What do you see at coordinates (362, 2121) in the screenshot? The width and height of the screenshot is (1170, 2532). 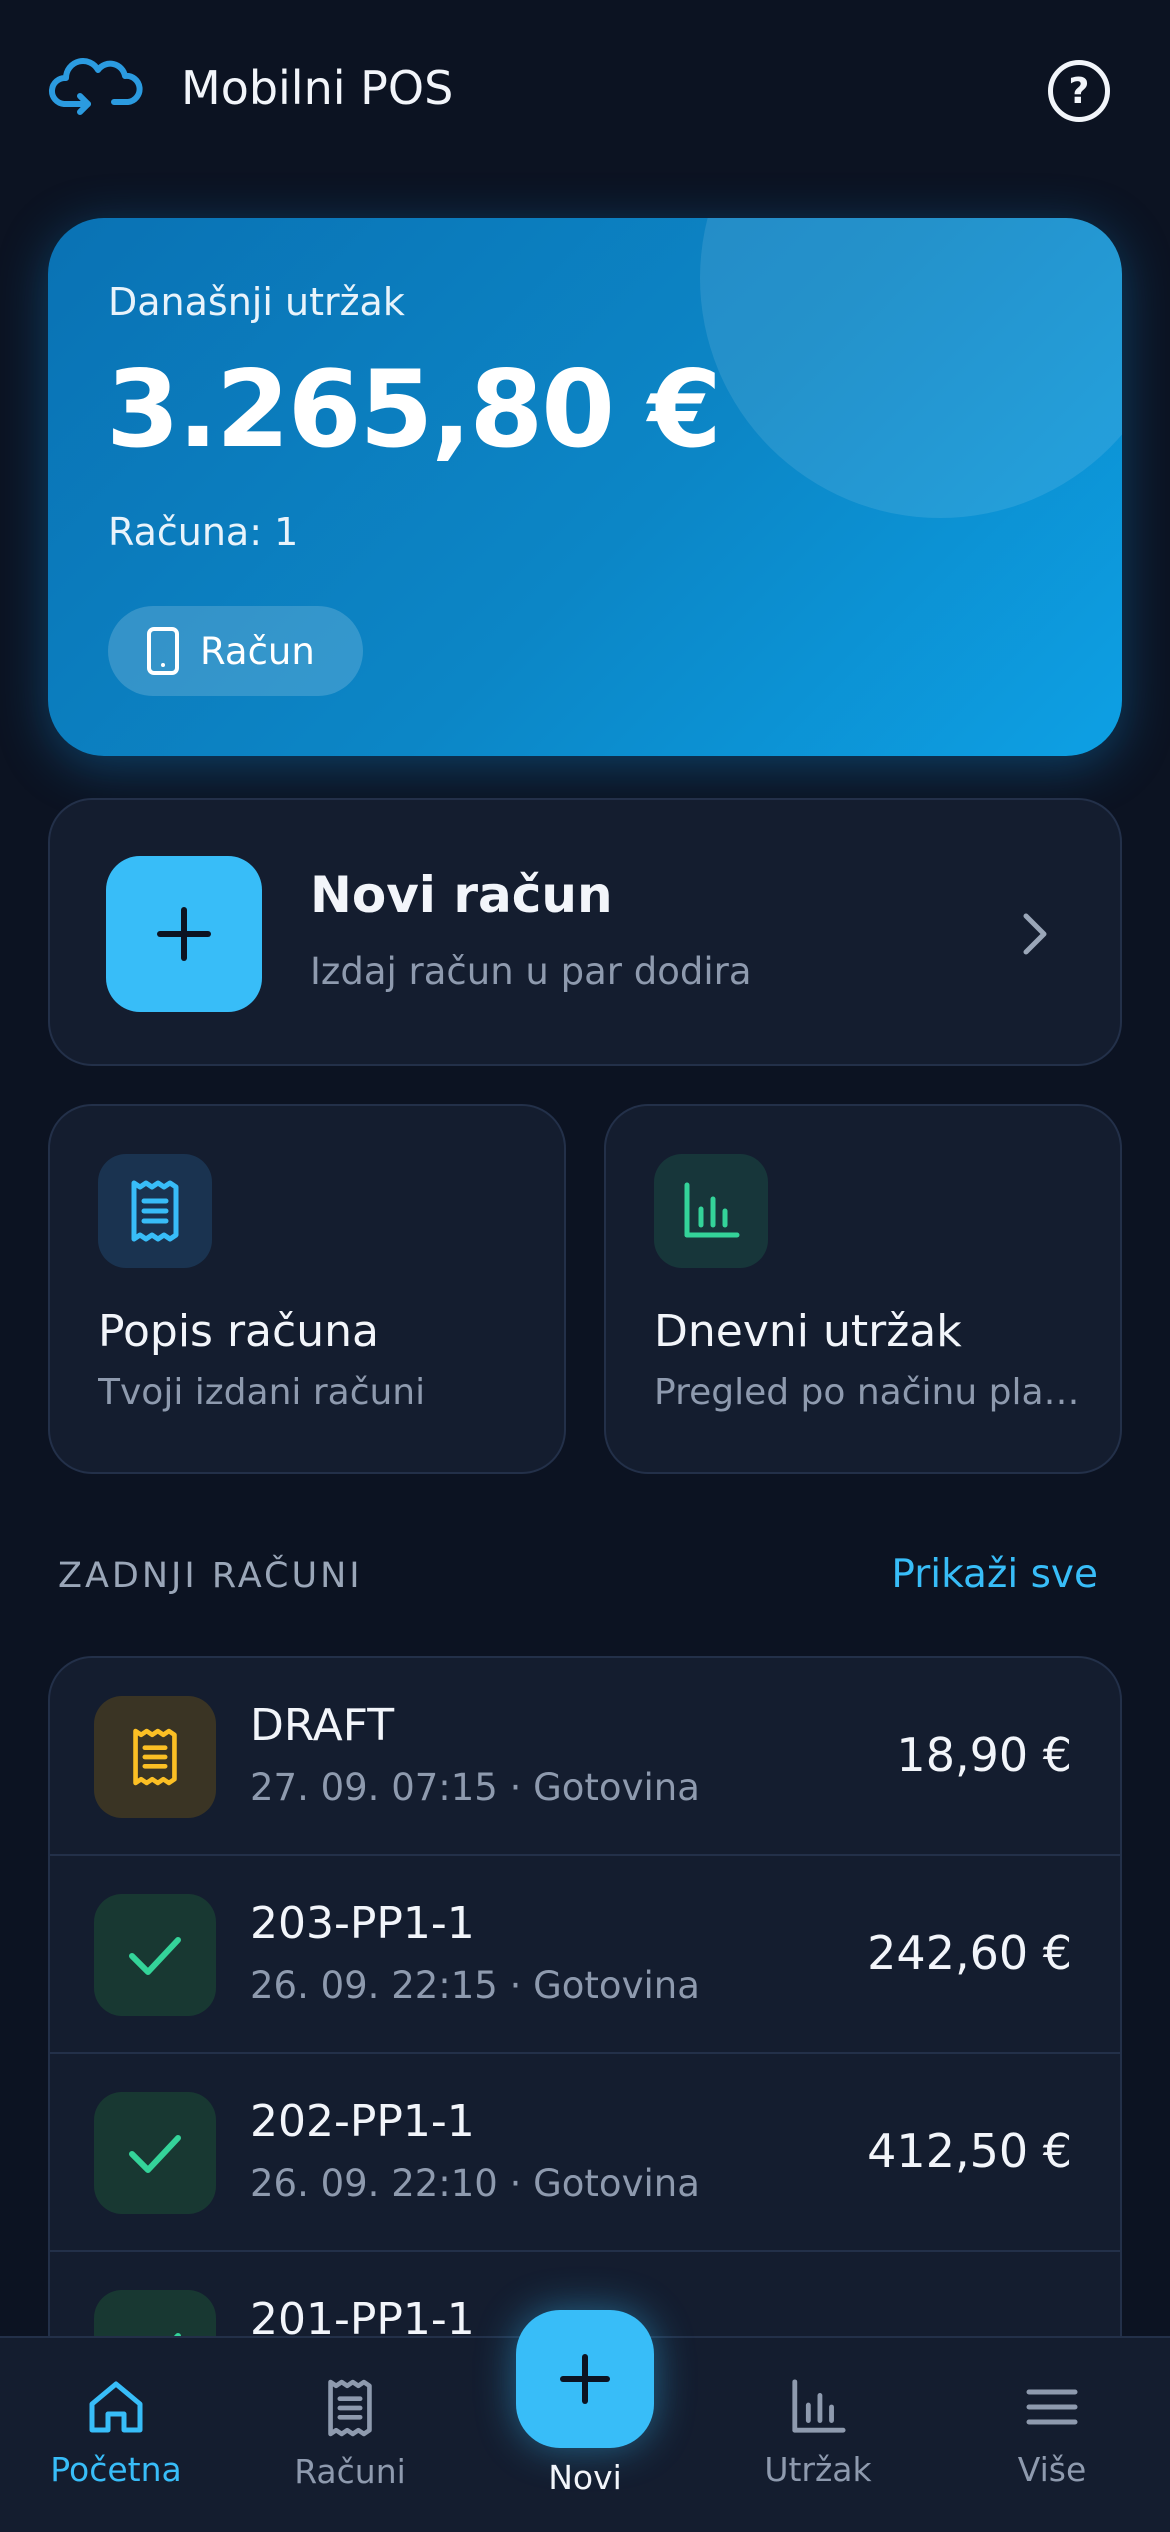 I see `receipt-number: 202-PP1-1` at bounding box center [362, 2121].